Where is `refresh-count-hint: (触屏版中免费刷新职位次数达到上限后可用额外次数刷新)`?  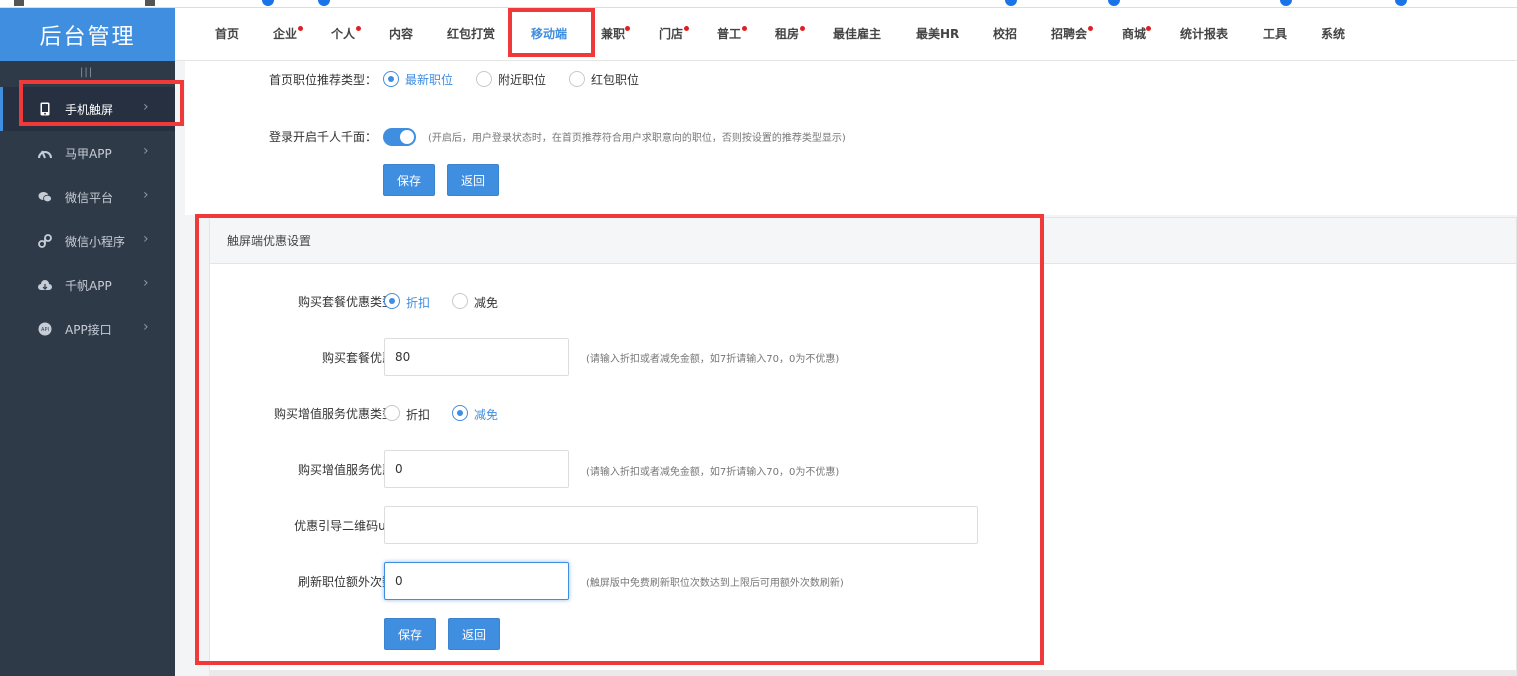 refresh-count-hint: (触屏版中免费刷新职位次数达到上限后可用额外次数刷新) is located at coordinates (715, 583).